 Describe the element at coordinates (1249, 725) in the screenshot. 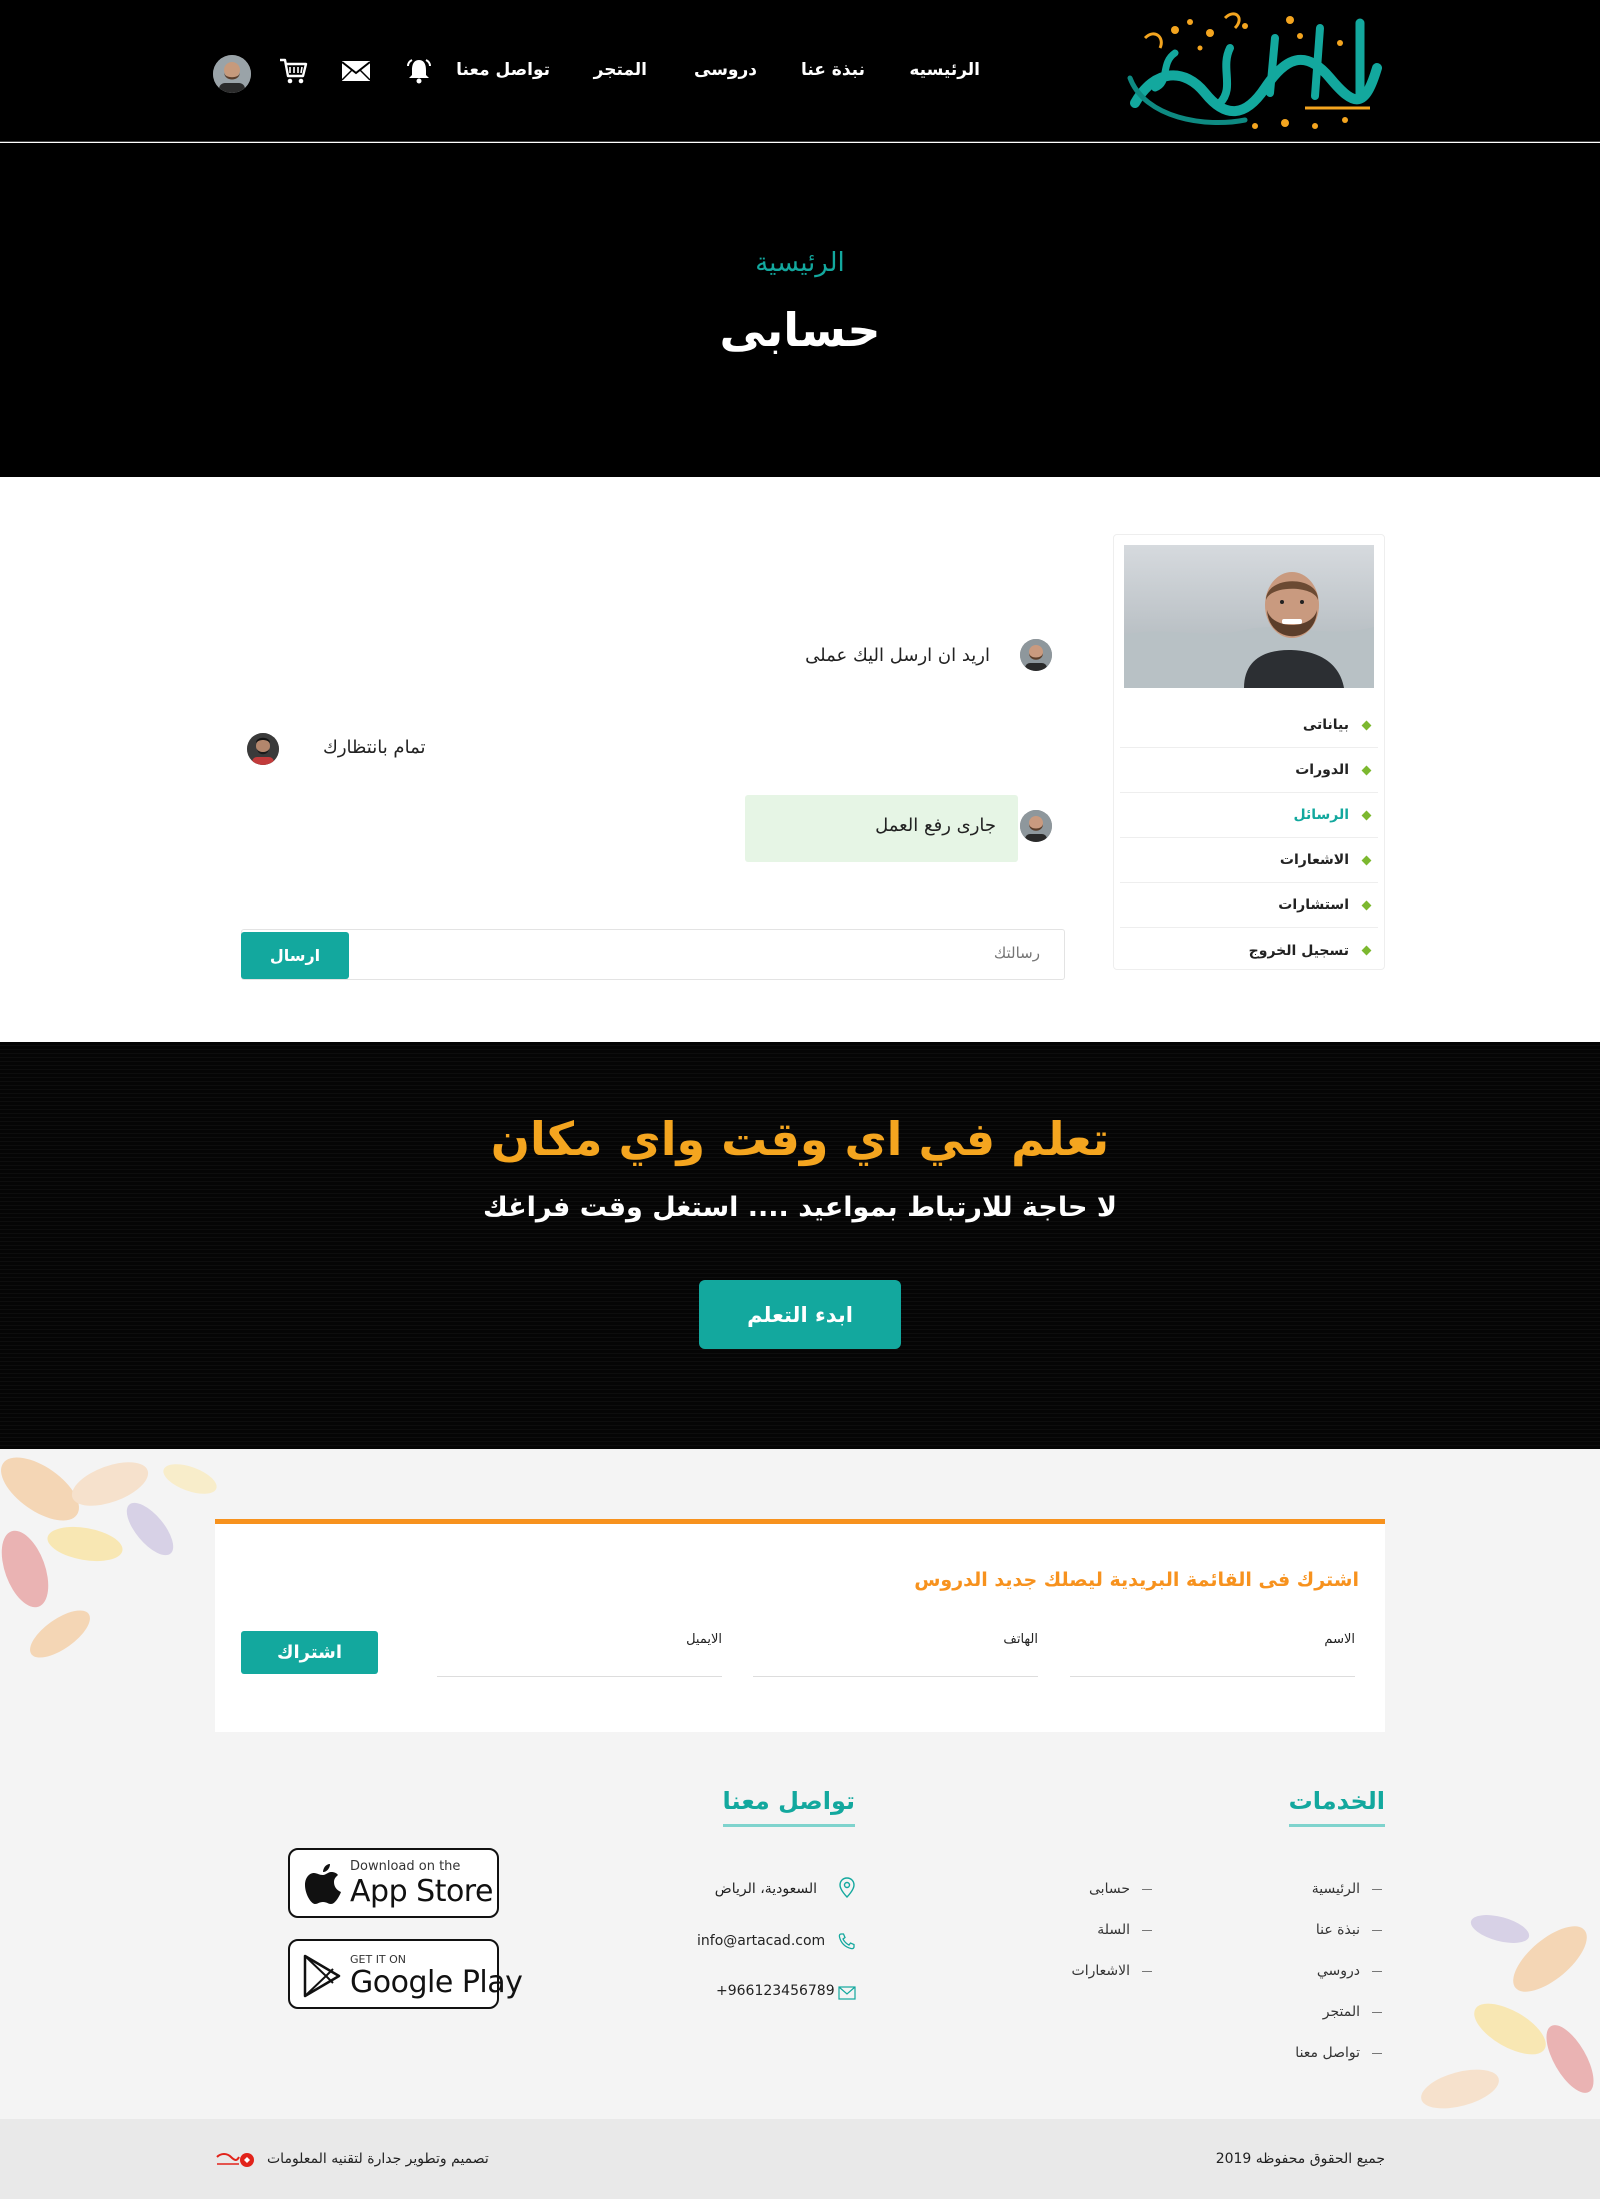

I see `sidebar-item-my-data: بياناتى` at that location.